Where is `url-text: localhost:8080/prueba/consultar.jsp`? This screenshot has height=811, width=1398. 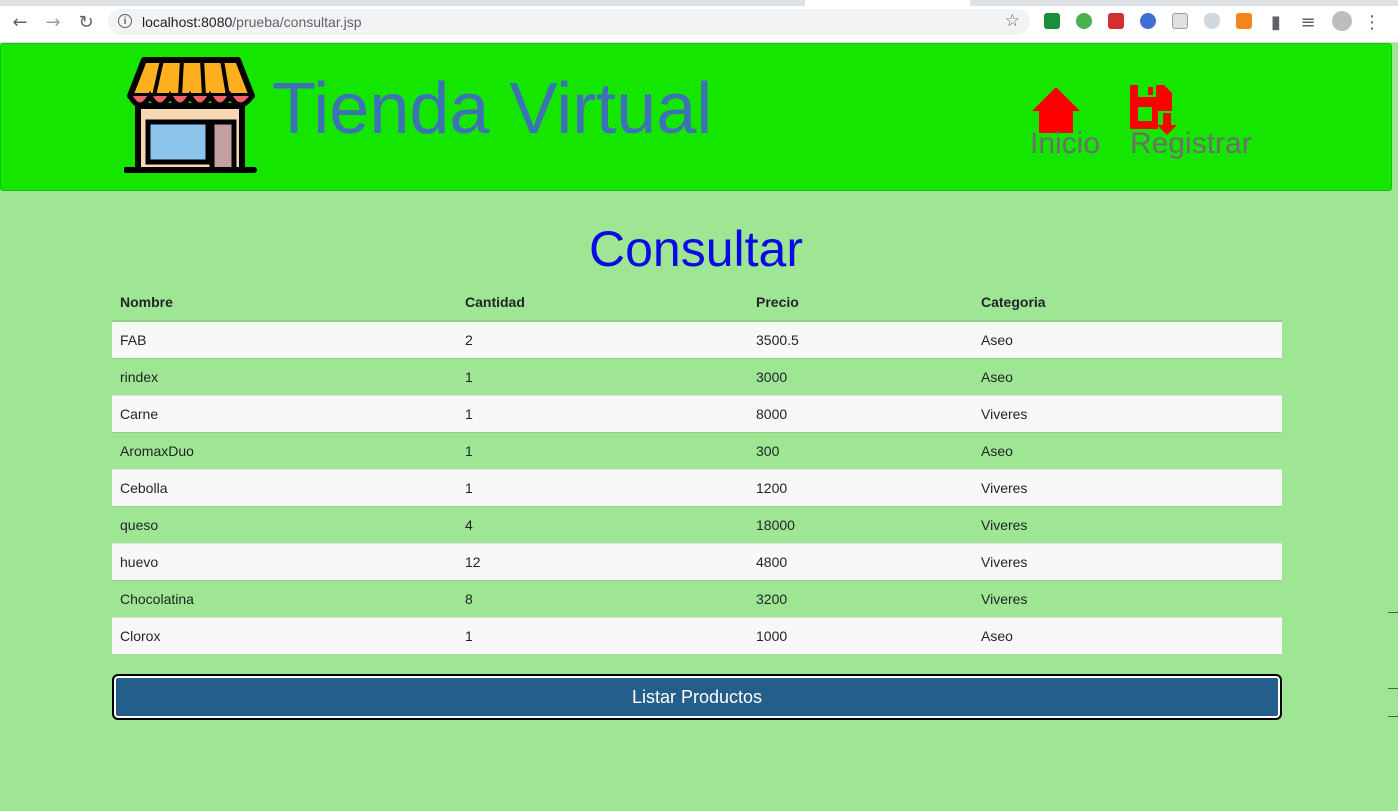
url-text: localhost:8080/prueba/consultar.jsp is located at coordinates (252, 22).